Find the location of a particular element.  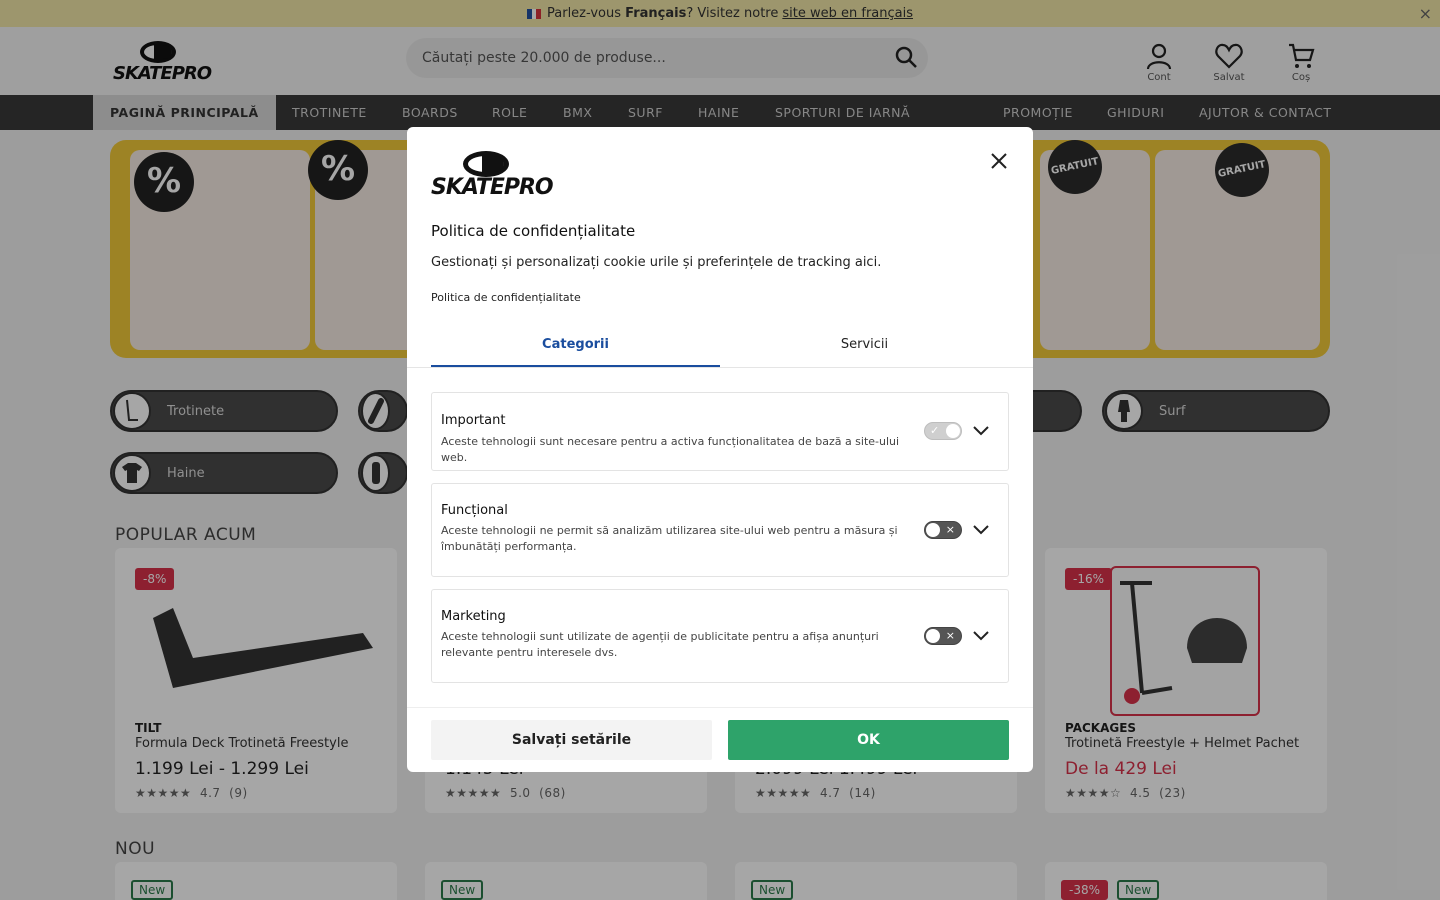

tab-divider is located at coordinates (720, 367).